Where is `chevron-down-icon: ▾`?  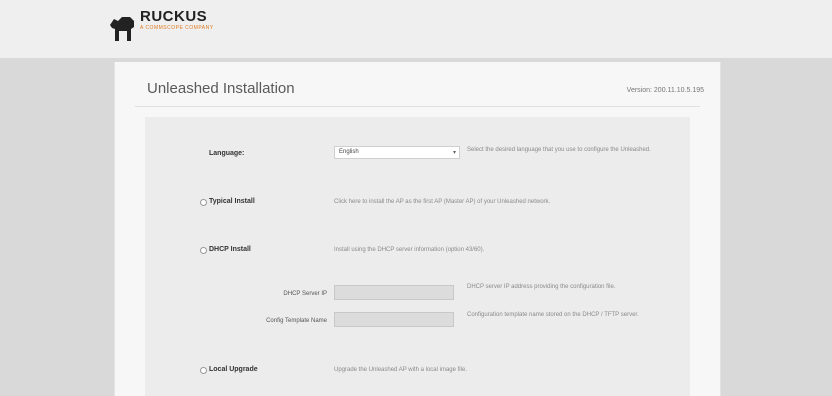 chevron-down-icon: ▾ is located at coordinates (454, 153).